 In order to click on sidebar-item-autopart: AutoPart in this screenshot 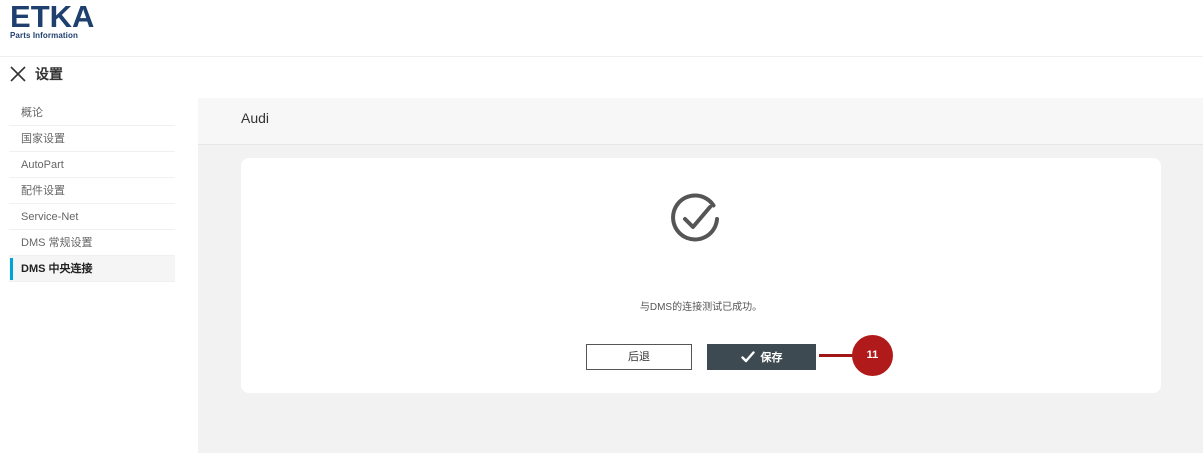, I will do `click(92, 165)`.